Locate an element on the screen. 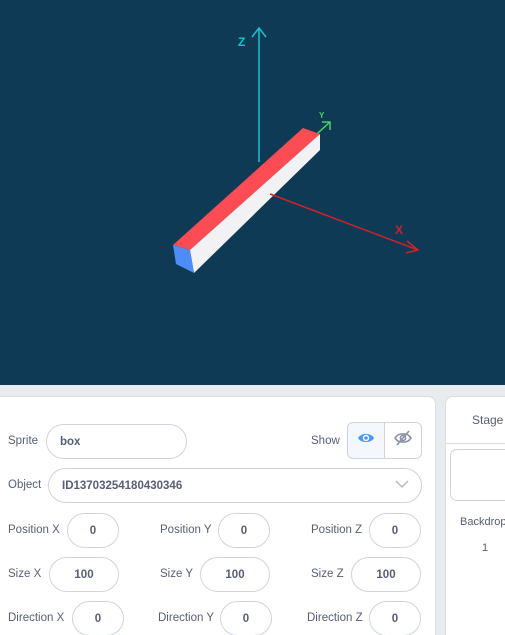  direction-y-label: Direction Y is located at coordinates (186, 618).